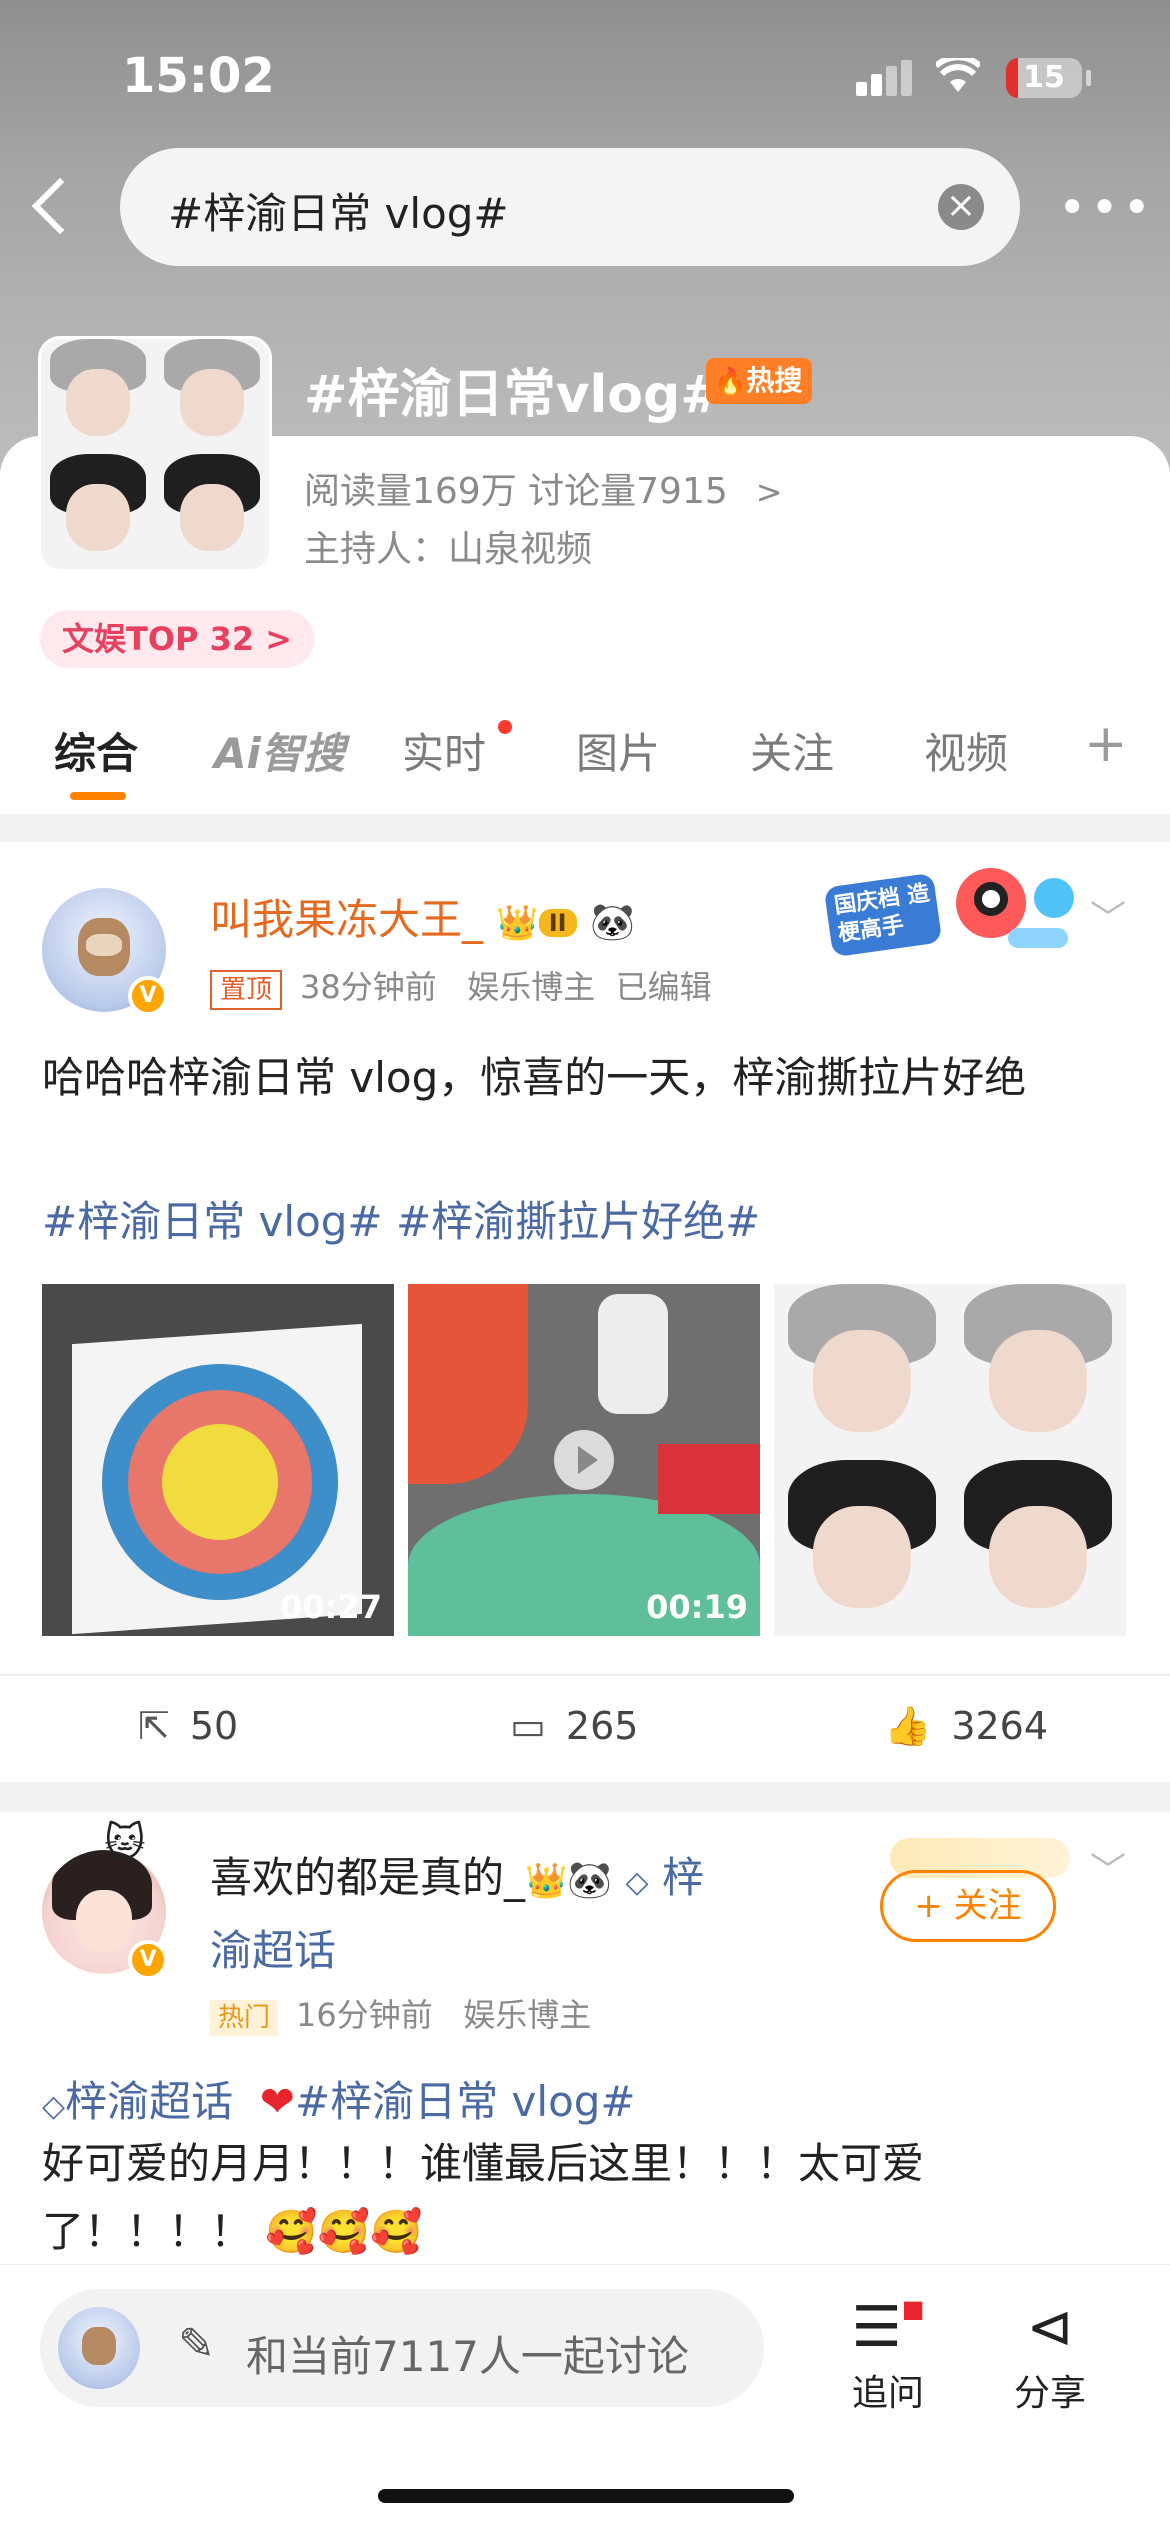  I want to click on clock: 15:02, so click(198, 76).